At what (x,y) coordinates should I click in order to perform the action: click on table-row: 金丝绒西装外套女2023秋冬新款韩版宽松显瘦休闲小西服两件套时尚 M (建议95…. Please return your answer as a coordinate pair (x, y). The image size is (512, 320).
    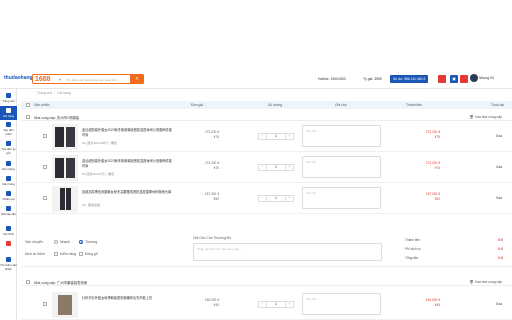
    Looking at the image, I should click on (266, 167).